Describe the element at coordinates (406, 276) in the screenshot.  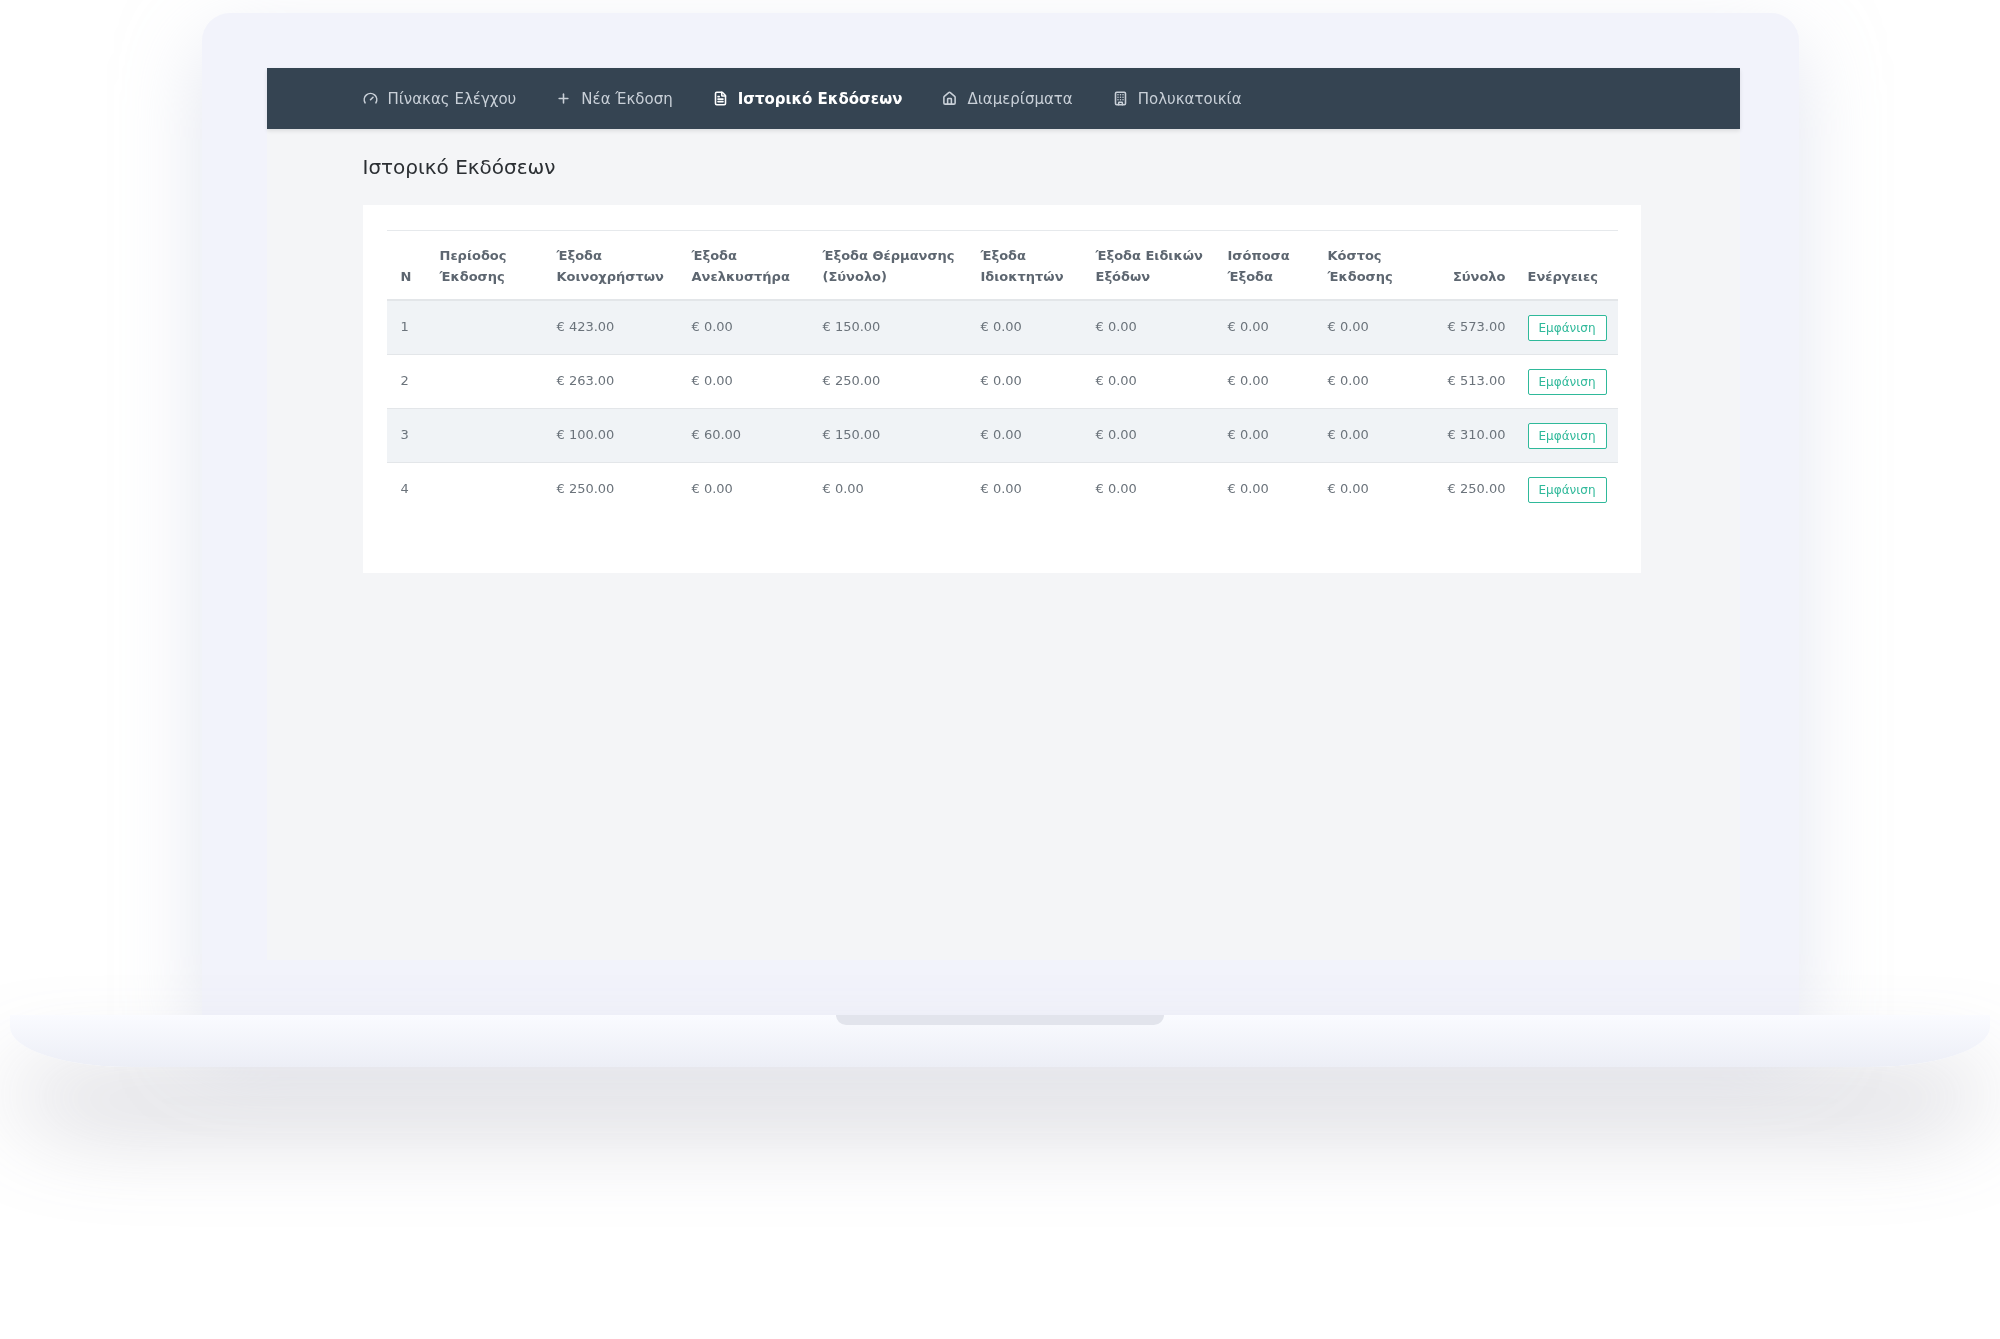
I see `column-header: N` at that location.